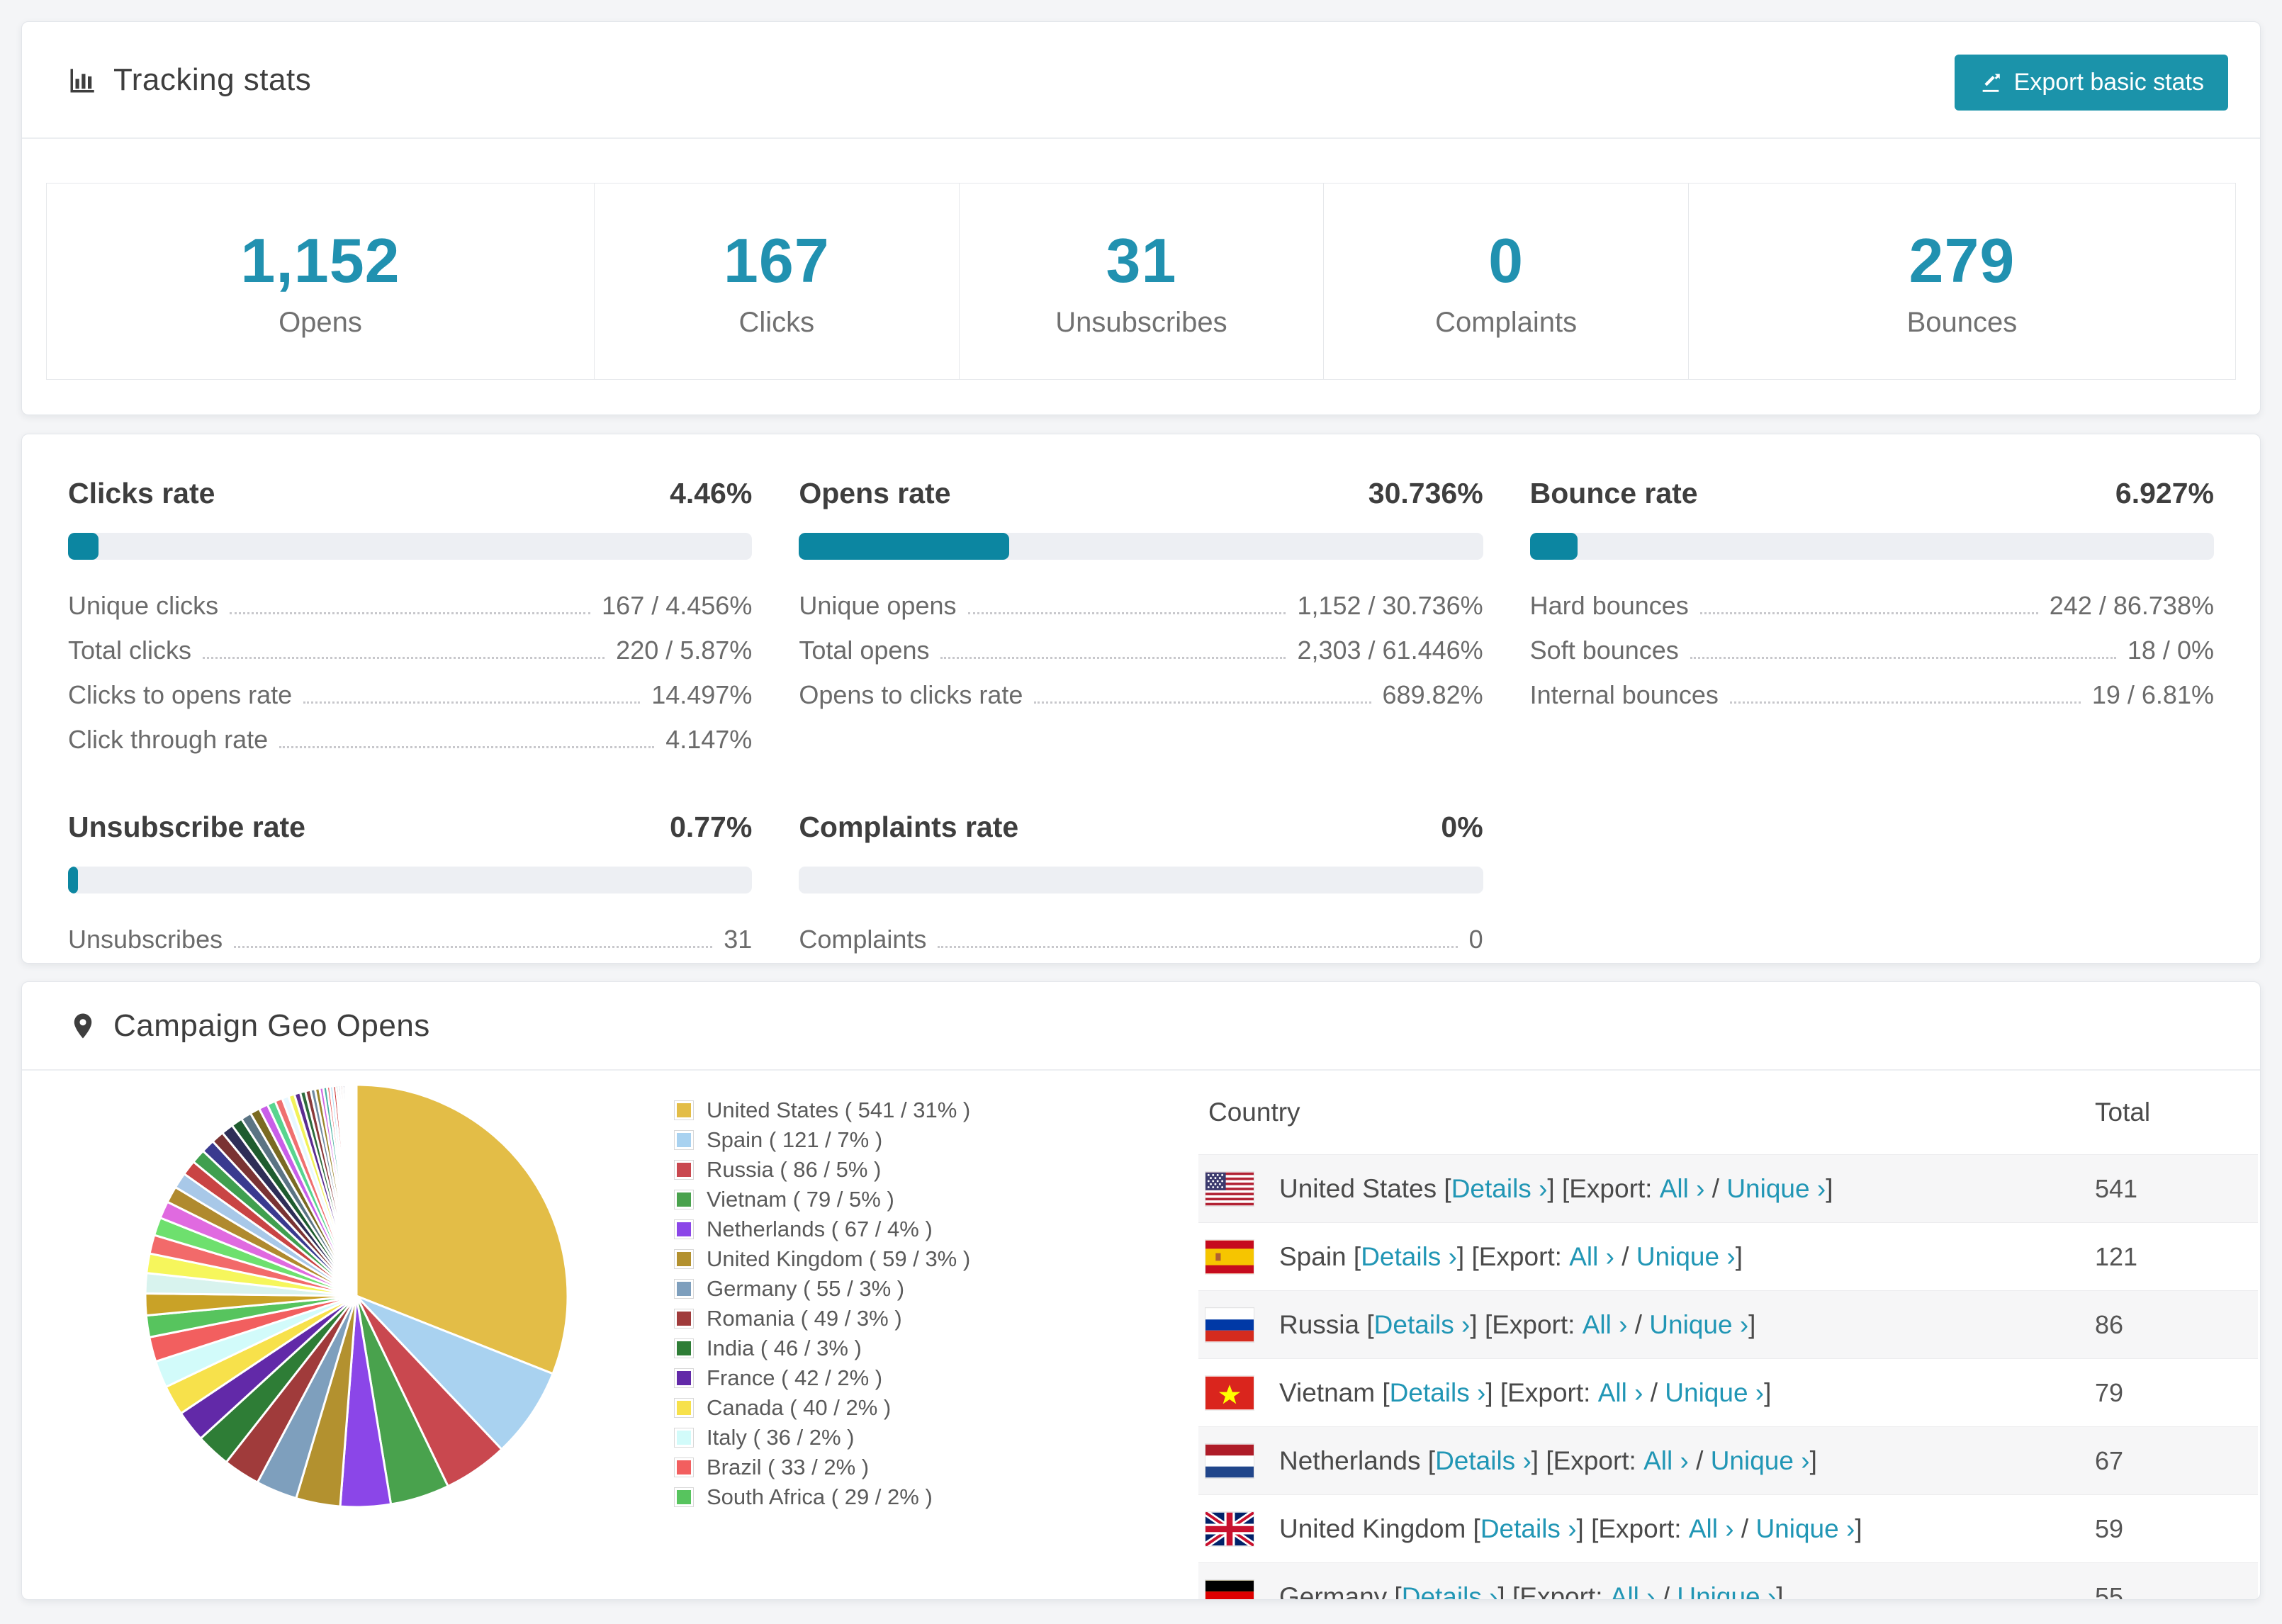 The width and height of the screenshot is (2282, 1624). What do you see at coordinates (1229, 1189) in the screenshot?
I see `us-flag-icon` at bounding box center [1229, 1189].